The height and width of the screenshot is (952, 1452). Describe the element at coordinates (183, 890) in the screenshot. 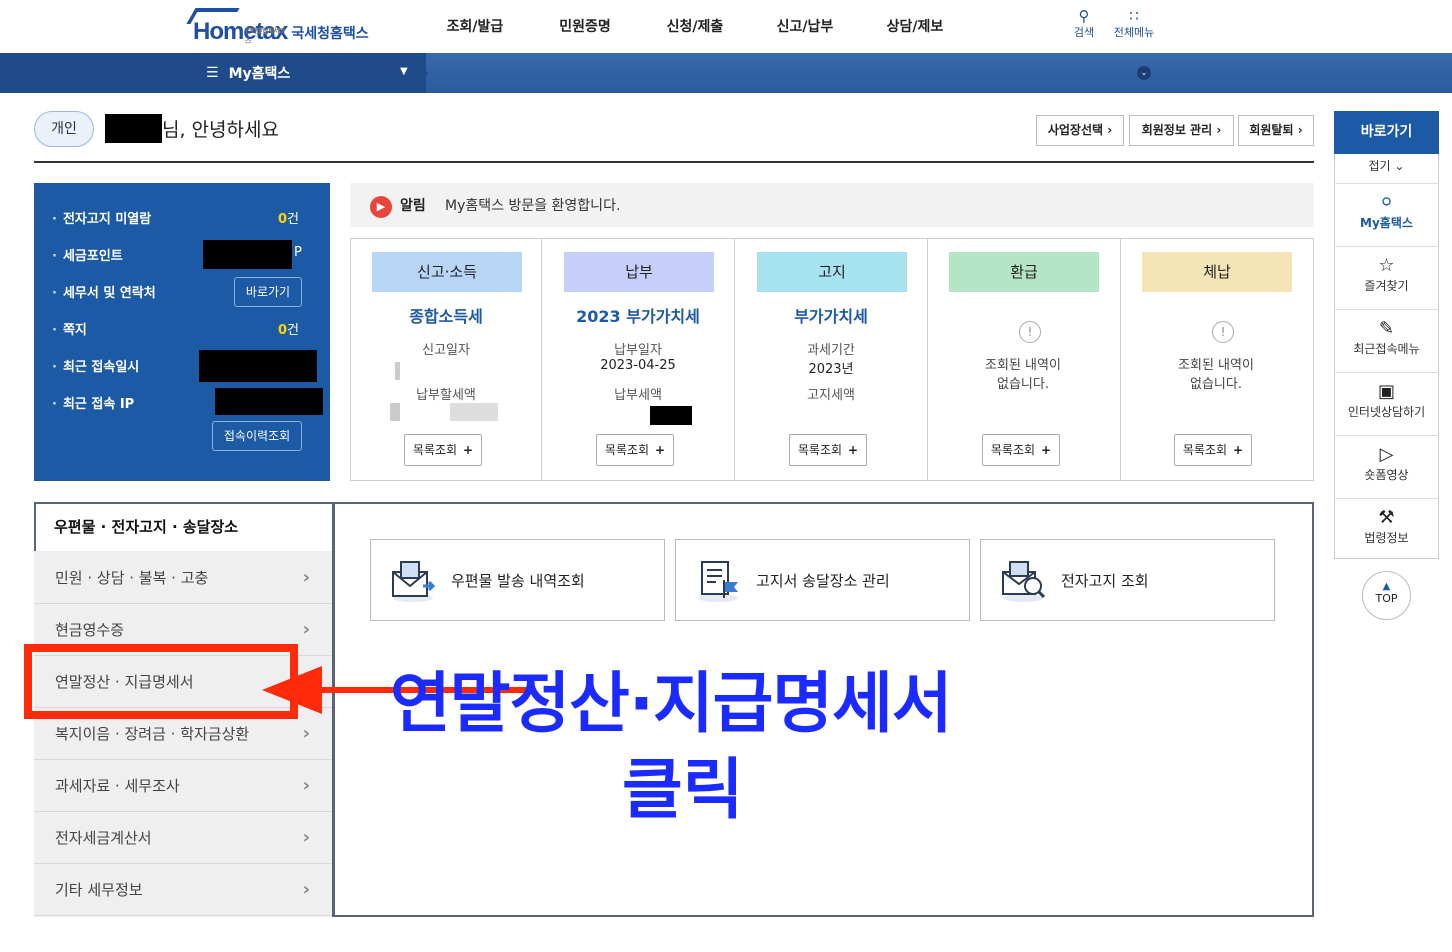

I see `menu-item-other-info: 기타 세무정보 ›` at that location.